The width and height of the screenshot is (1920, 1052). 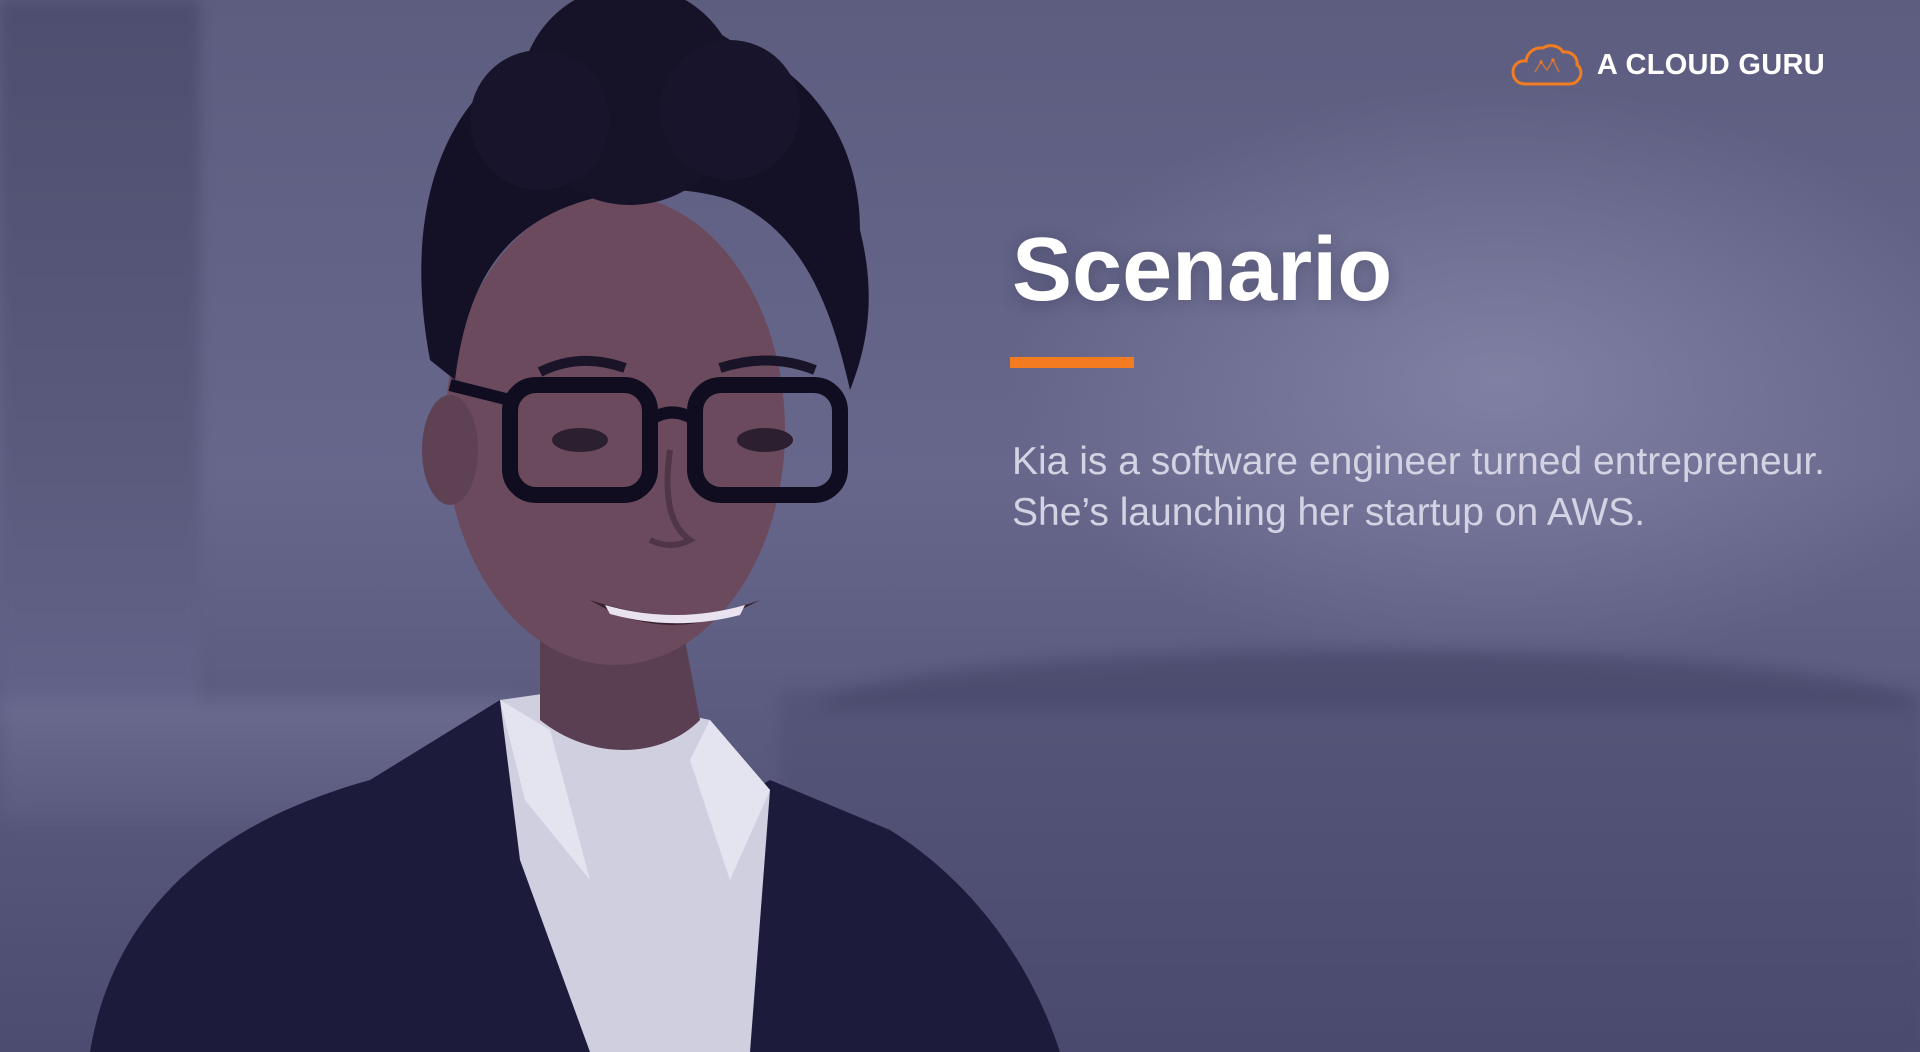 What do you see at coordinates (1547, 65) in the screenshot?
I see `cloud-logo-icon` at bounding box center [1547, 65].